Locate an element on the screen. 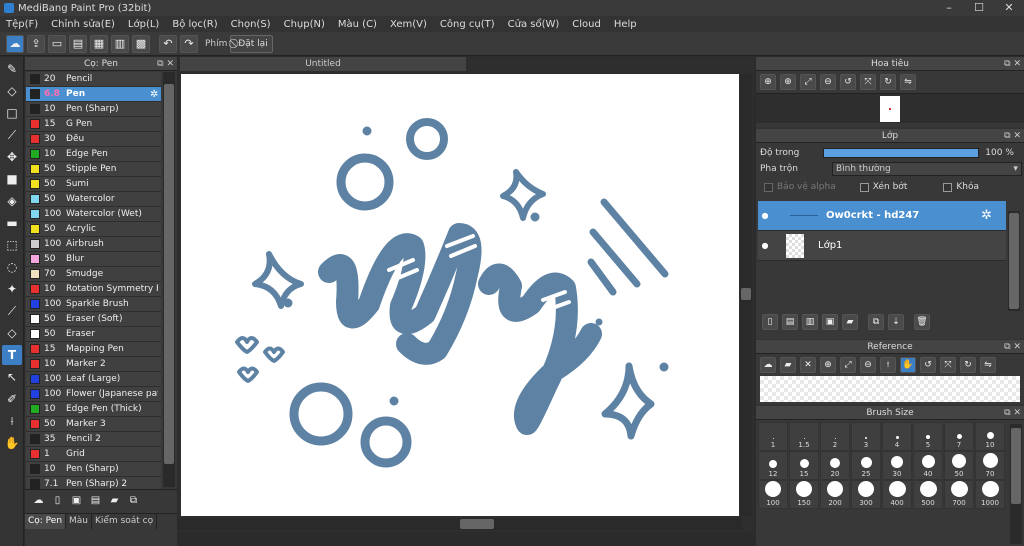  eyedropper-tool-icon: ⟊ is located at coordinates (12, 421).